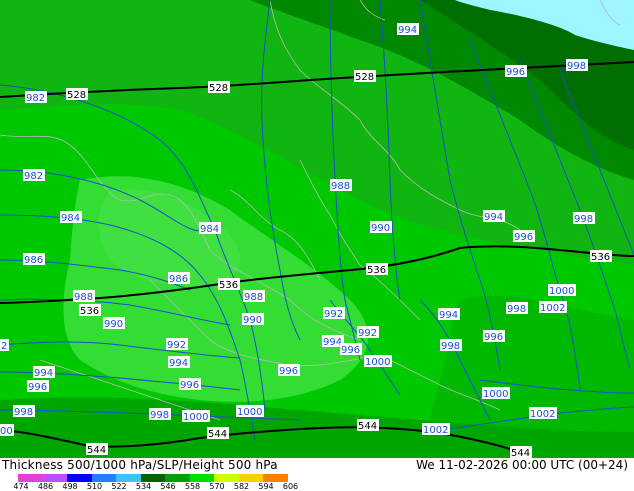 Image resolution: width=634 pixels, height=491 pixels. Describe the element at coordinates (542, 414) in the screenshot. I see `svg-text: 1002` at that location.